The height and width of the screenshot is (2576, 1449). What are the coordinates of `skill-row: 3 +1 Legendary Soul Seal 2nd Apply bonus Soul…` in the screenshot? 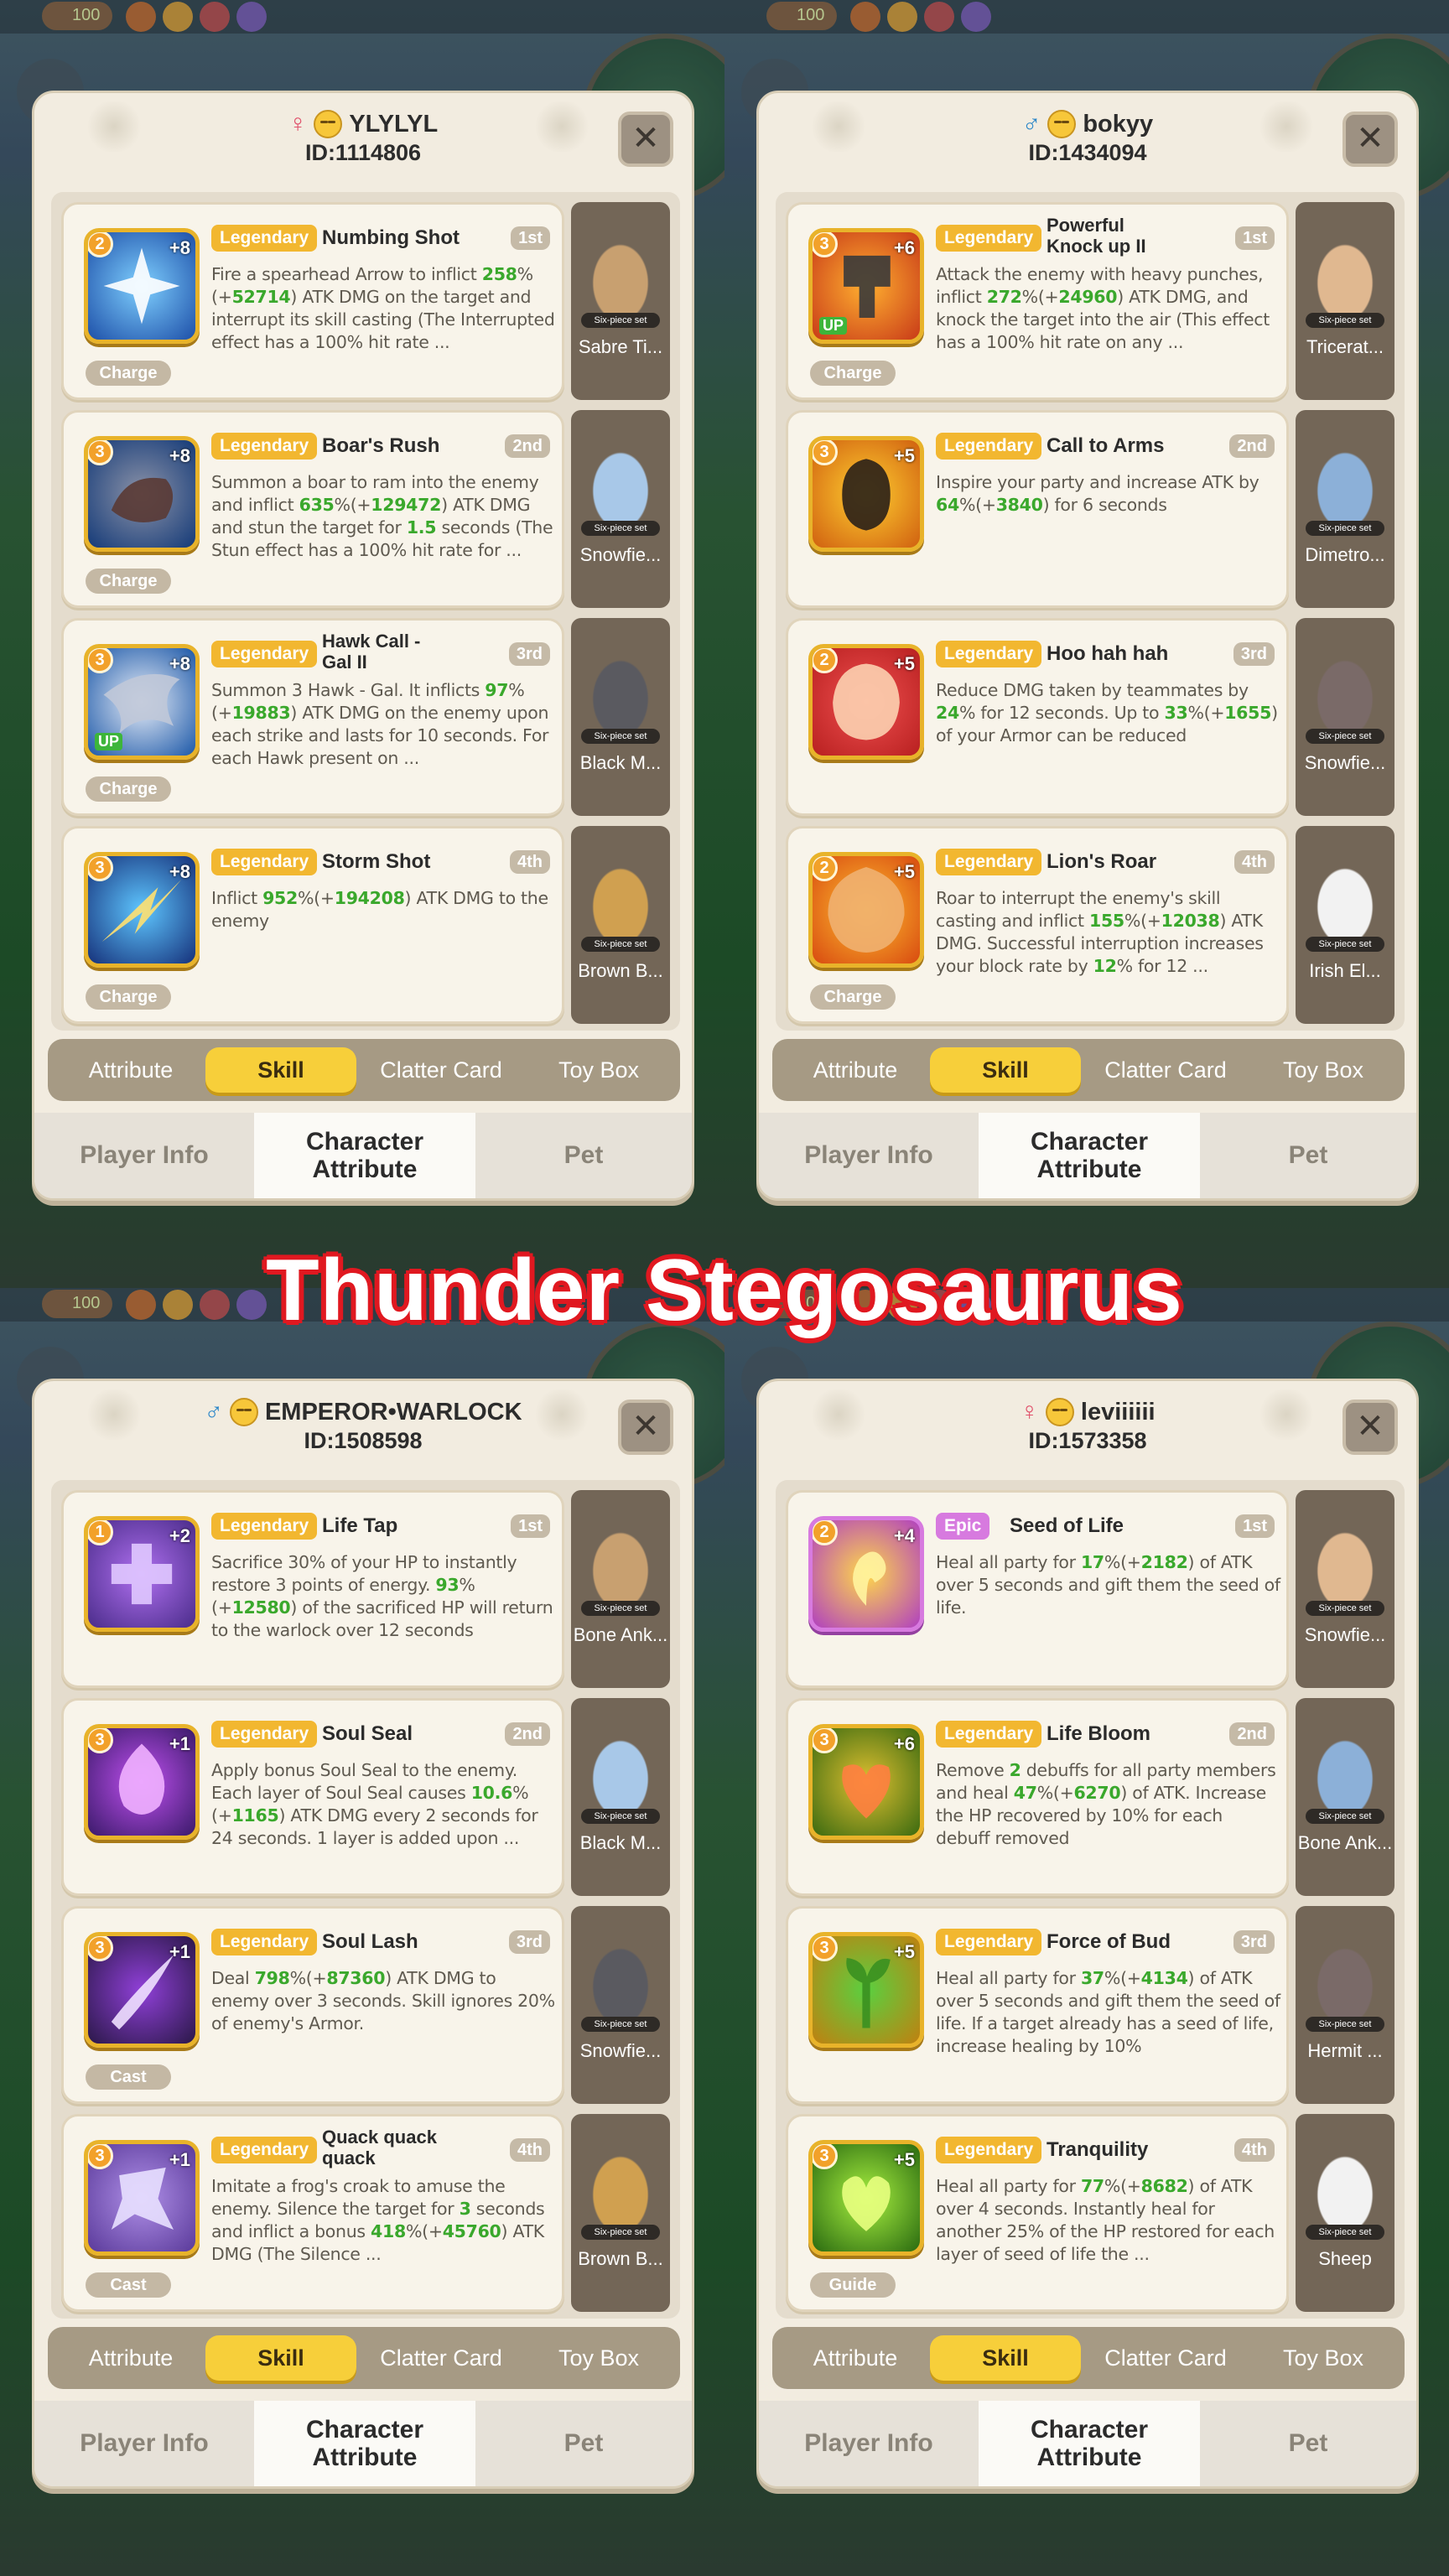 It's located at (365, 1797).